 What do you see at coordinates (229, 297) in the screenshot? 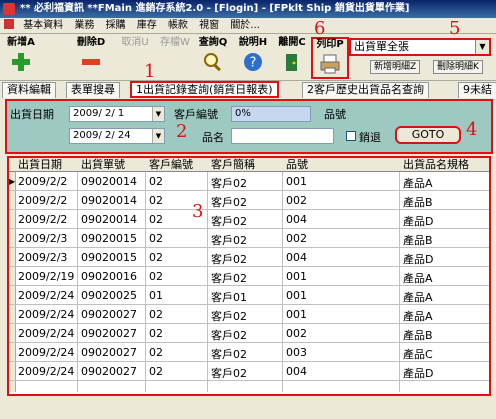
I see `cell-customer-name: 客戶01` at bounding box center [229, 297].